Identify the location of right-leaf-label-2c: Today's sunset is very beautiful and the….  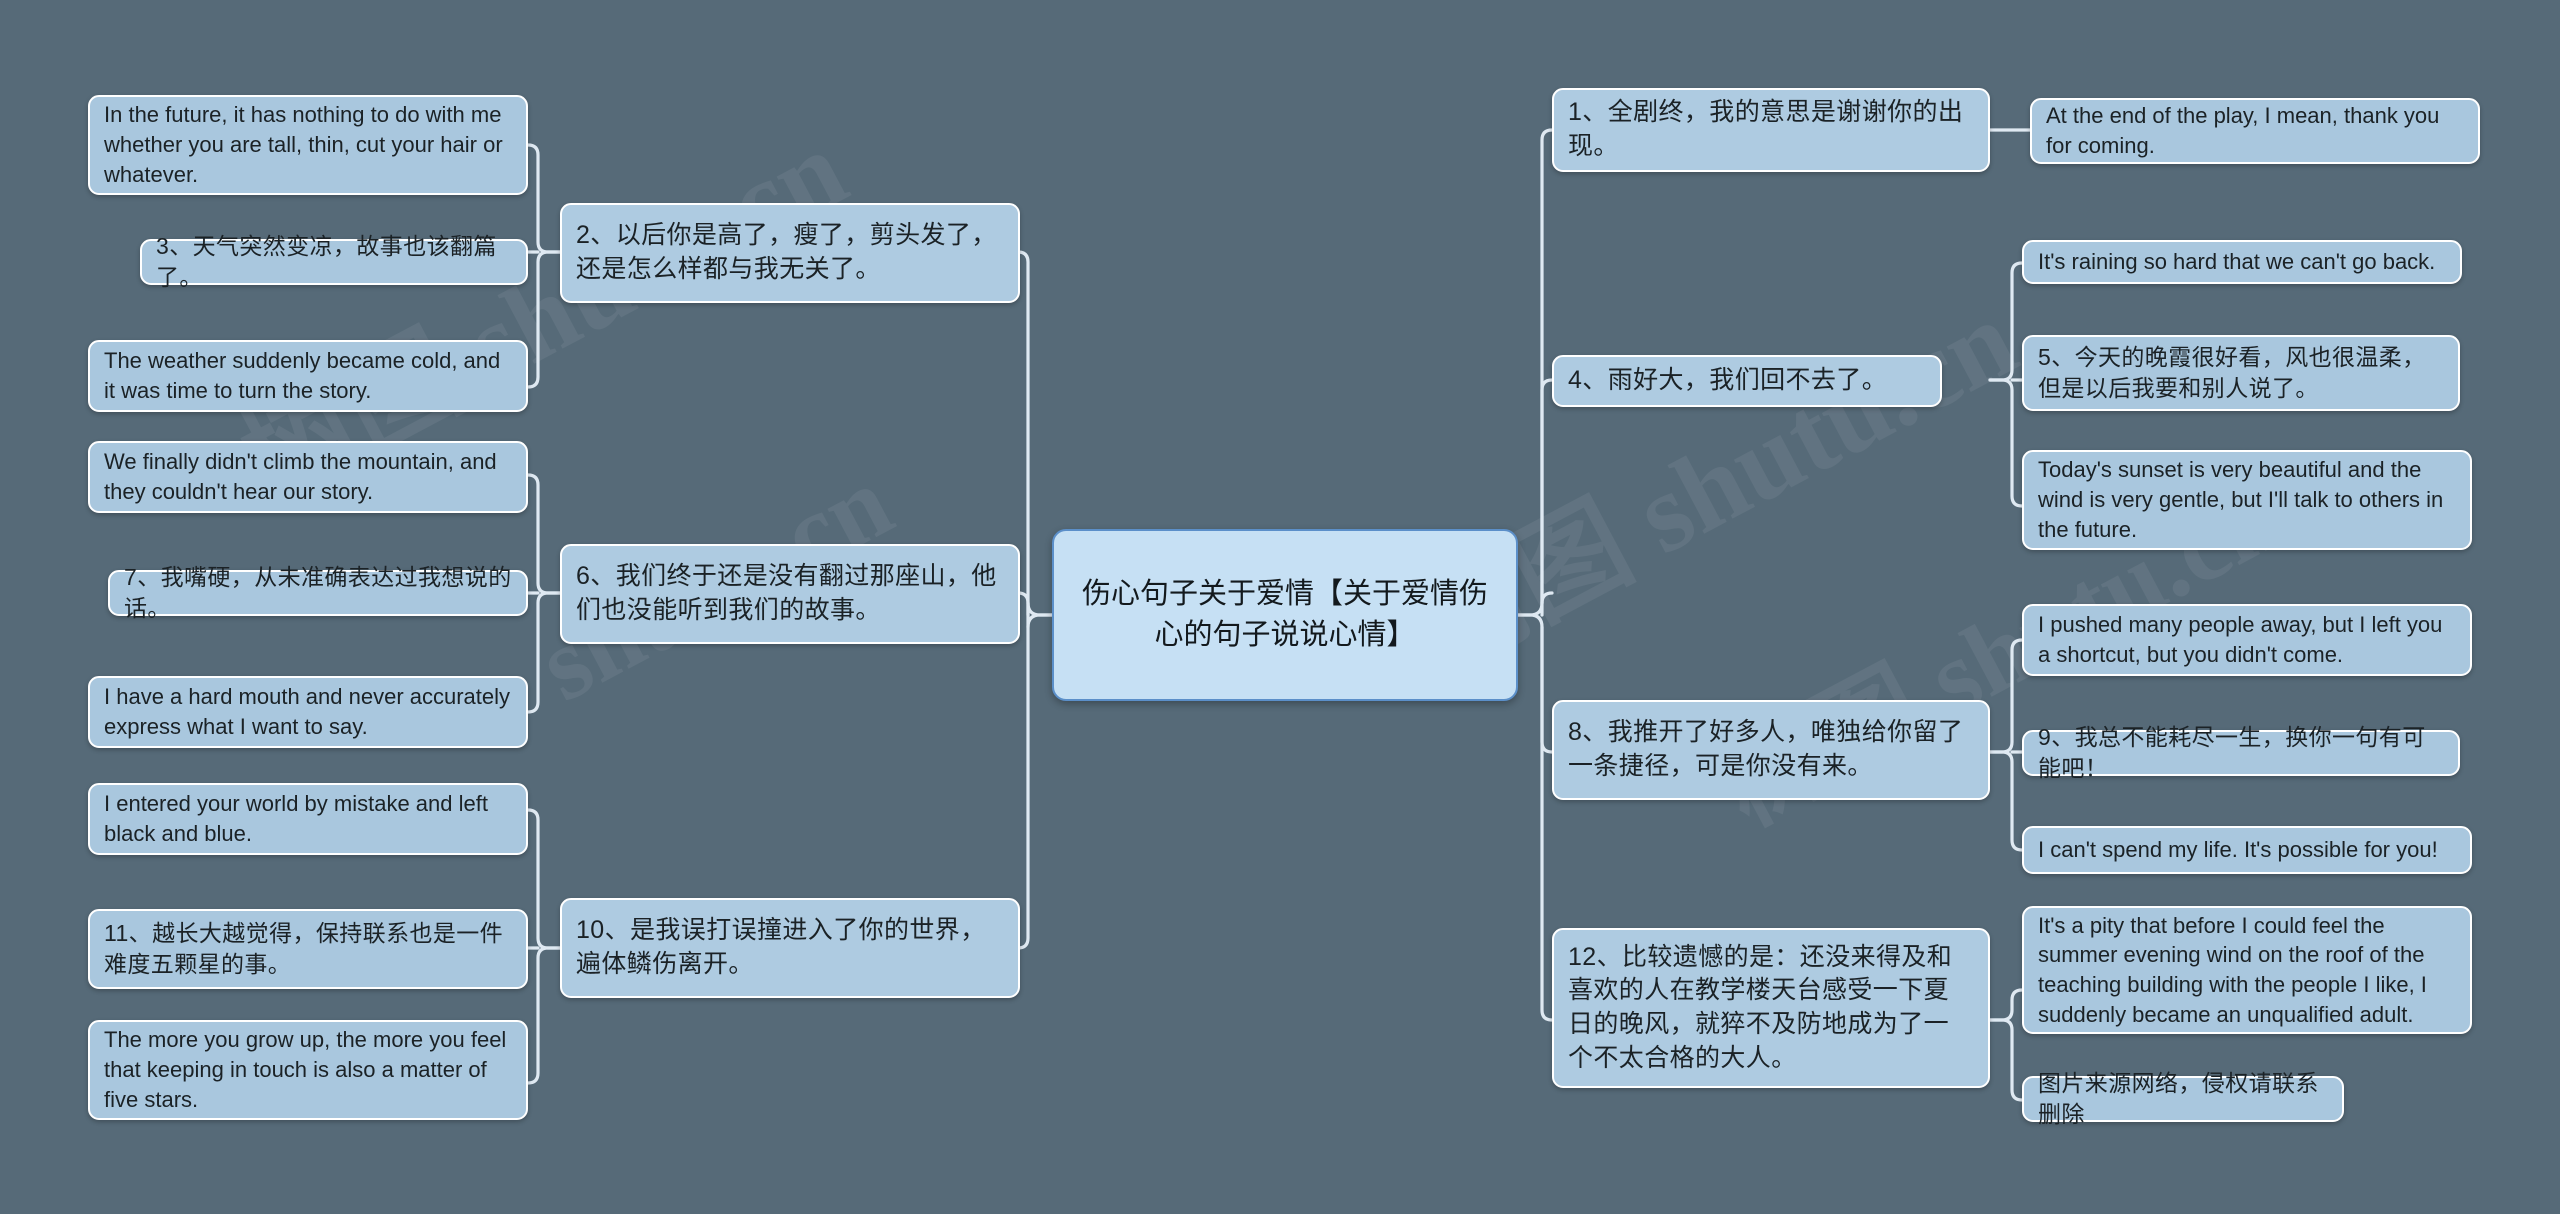
(2241, 499).